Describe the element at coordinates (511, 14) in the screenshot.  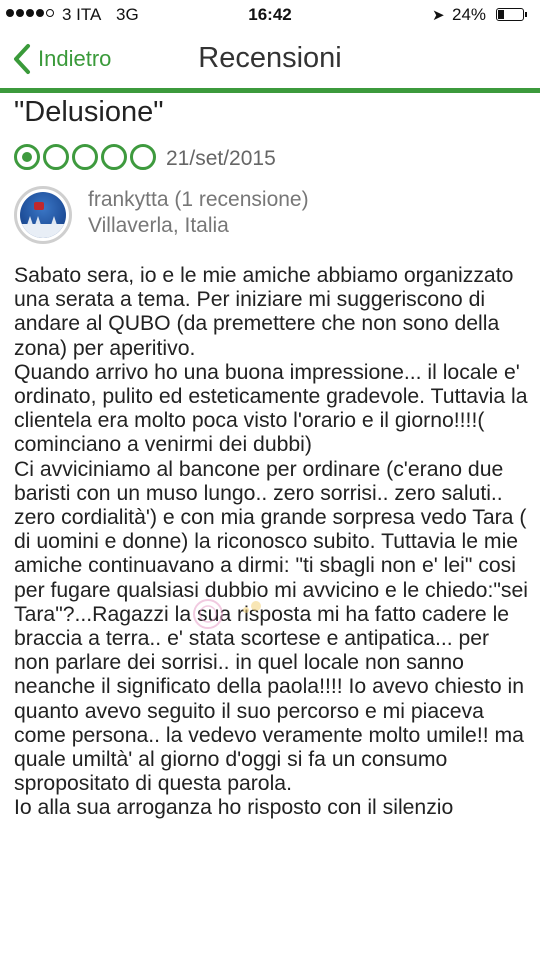
I see `battery-icon` at that location.